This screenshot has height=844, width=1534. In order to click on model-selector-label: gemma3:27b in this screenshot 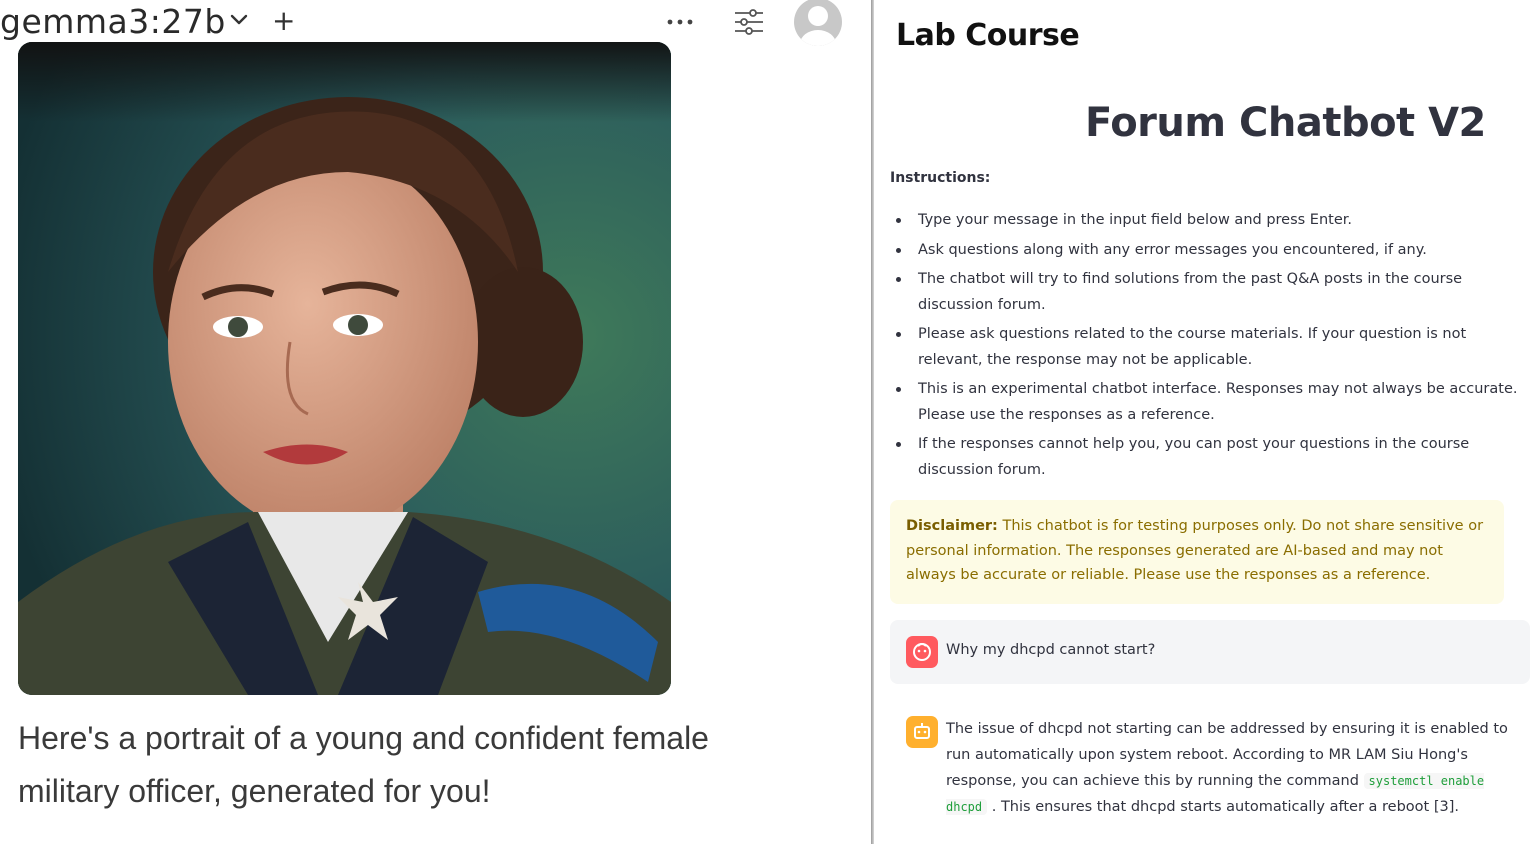, I will do `click(113, 22)`.